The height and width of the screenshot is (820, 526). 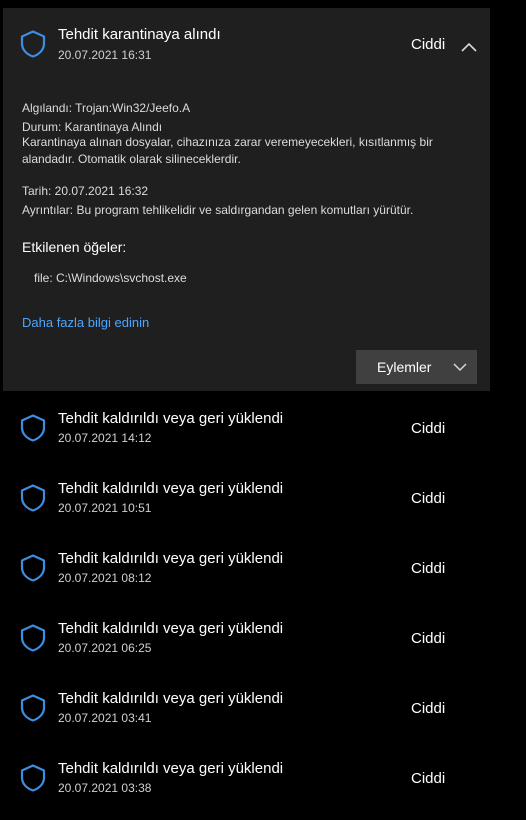 I want to click on date-line: Tarih: 20.07.2021 16:32, so click(x=85, y=191).